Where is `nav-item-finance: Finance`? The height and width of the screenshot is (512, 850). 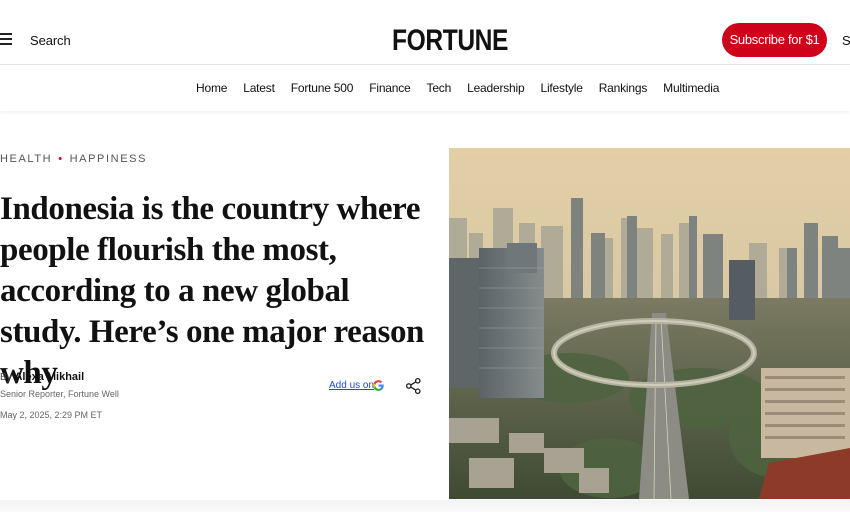
nav-item-finance: Finance is located at coordinates (389, 88).